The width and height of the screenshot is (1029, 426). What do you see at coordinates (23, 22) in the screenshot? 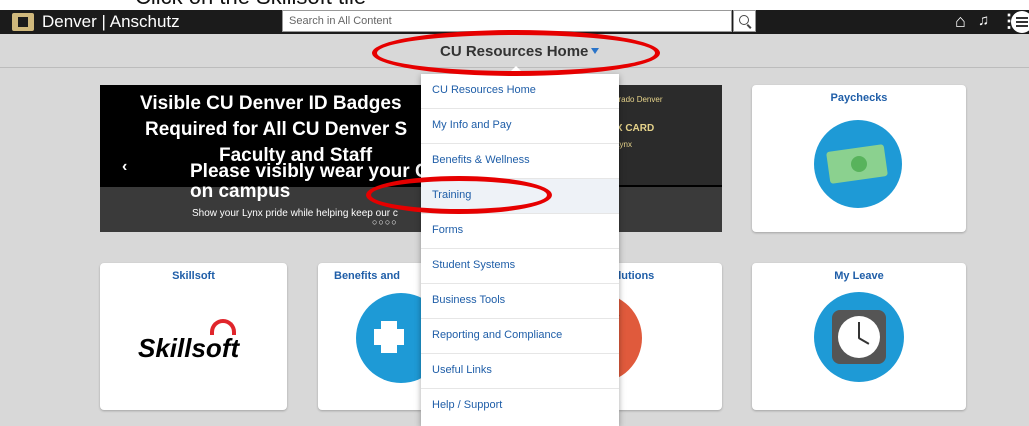
I see `cu-logo-icon` at bounding box center [23, 22].